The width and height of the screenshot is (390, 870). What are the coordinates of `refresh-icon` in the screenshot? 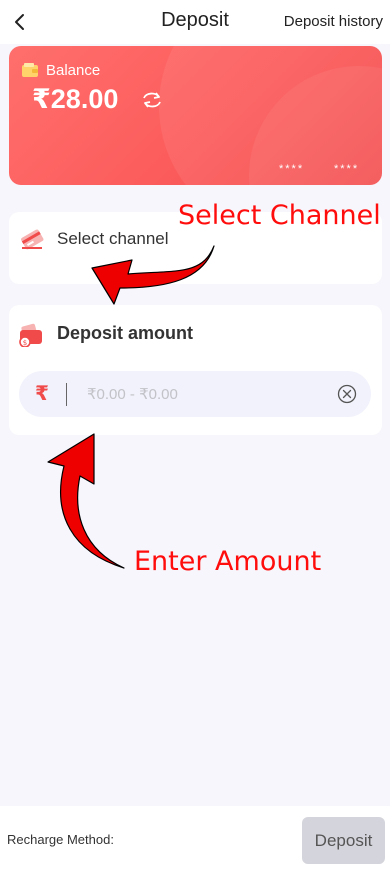 It's located at (152, 100).